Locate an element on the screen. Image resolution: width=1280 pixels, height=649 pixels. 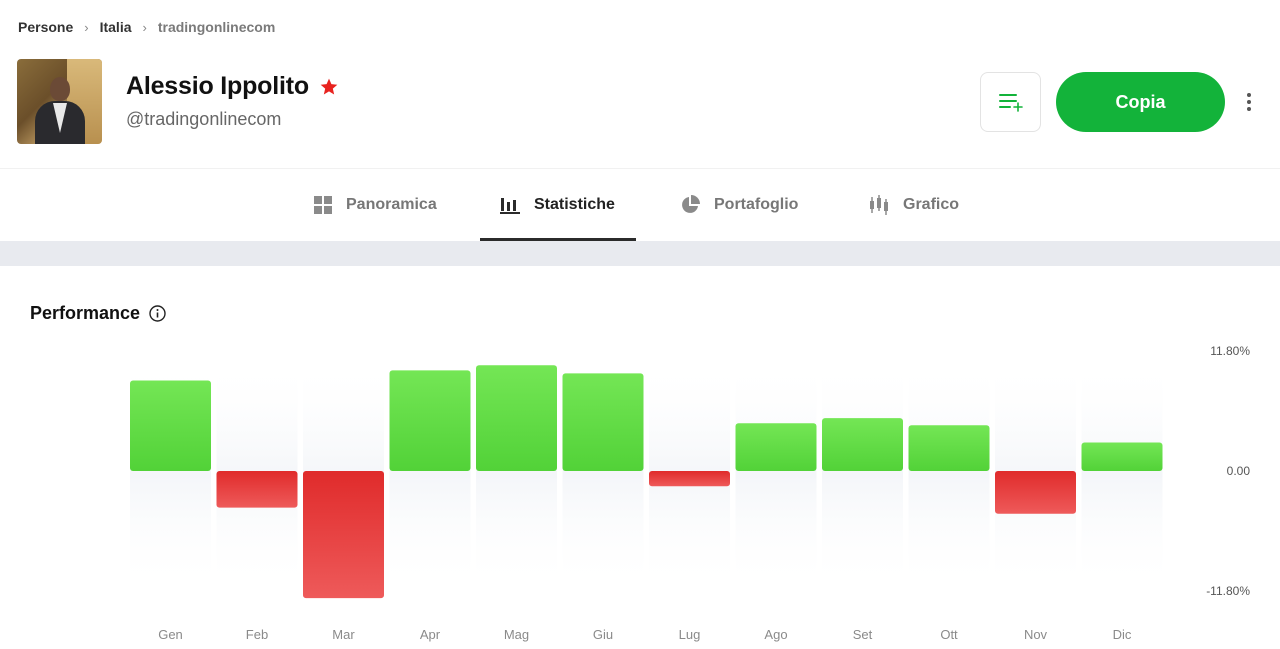
section-separator is located at coordinates (640, 253).